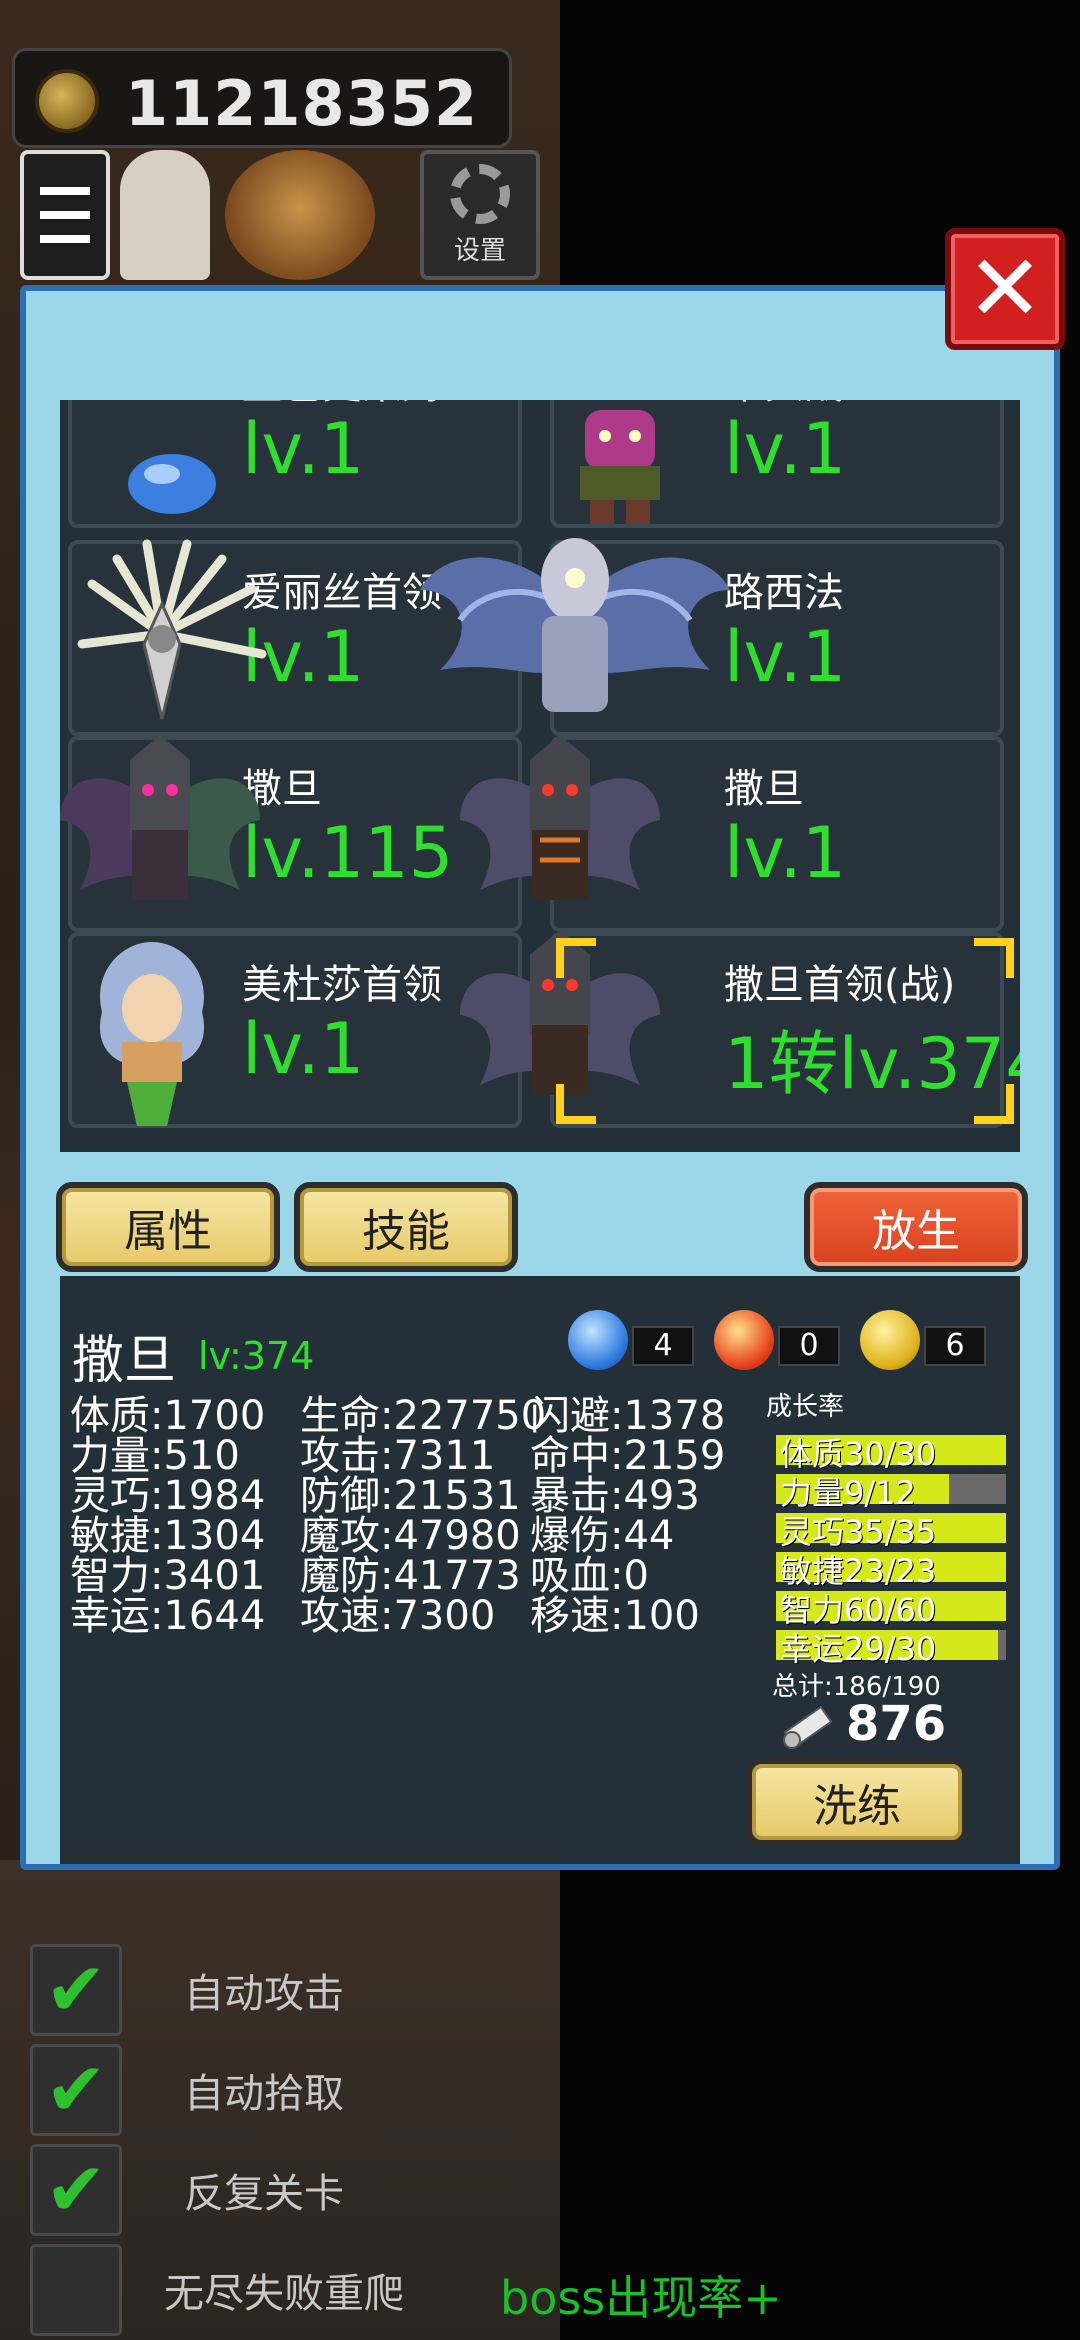 The height and width of the screenshot is (2340, 1080). I want to click on coin-counter: 11218352, so click(262, 98).